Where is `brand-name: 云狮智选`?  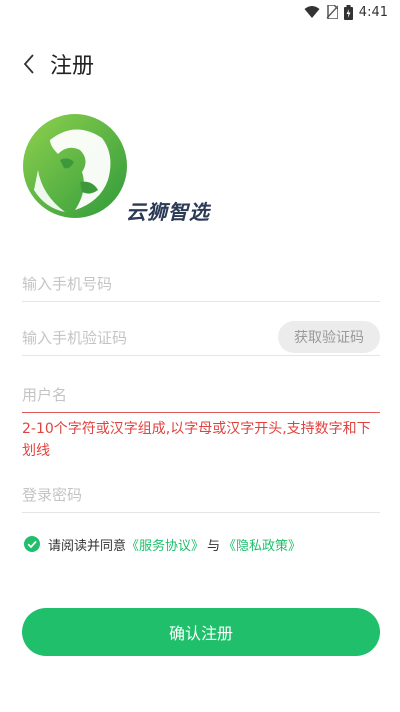 brand-name: 云狮智选 is located at coordinates (168, 212).